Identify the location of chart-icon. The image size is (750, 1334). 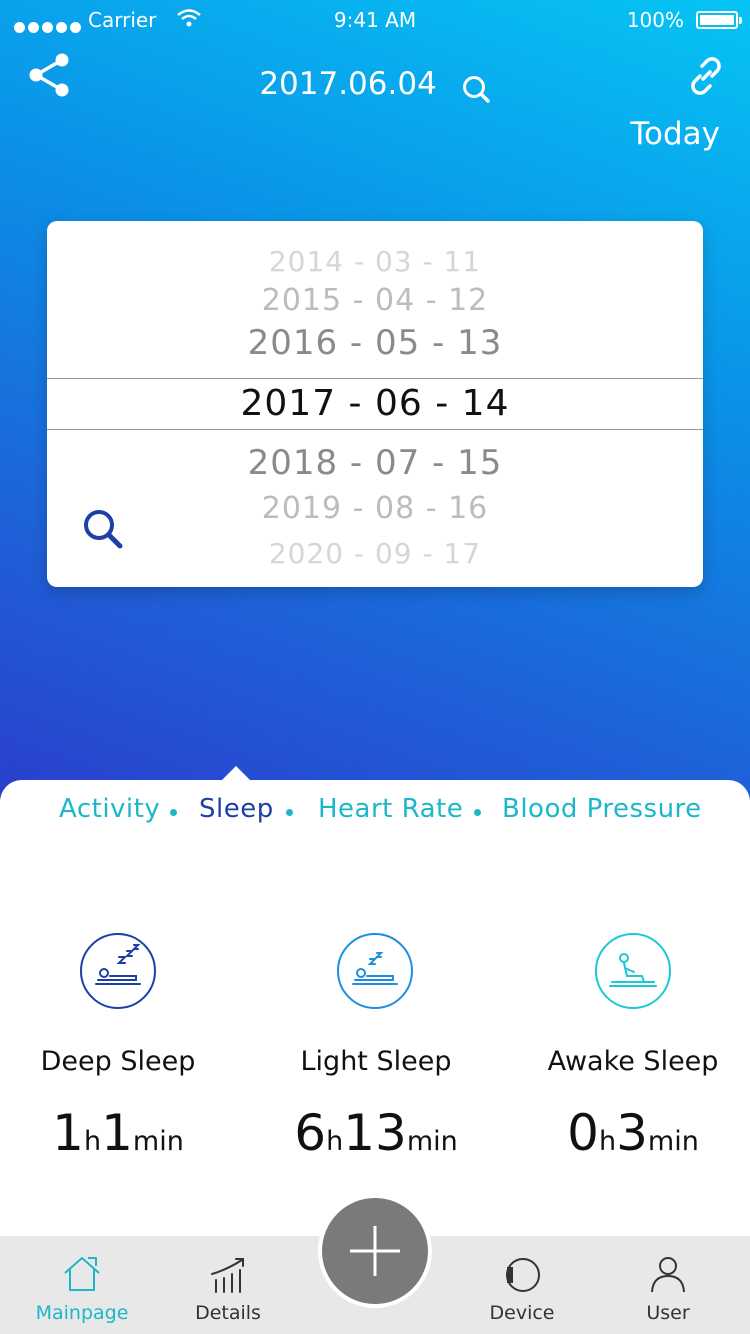
(227, 1275).